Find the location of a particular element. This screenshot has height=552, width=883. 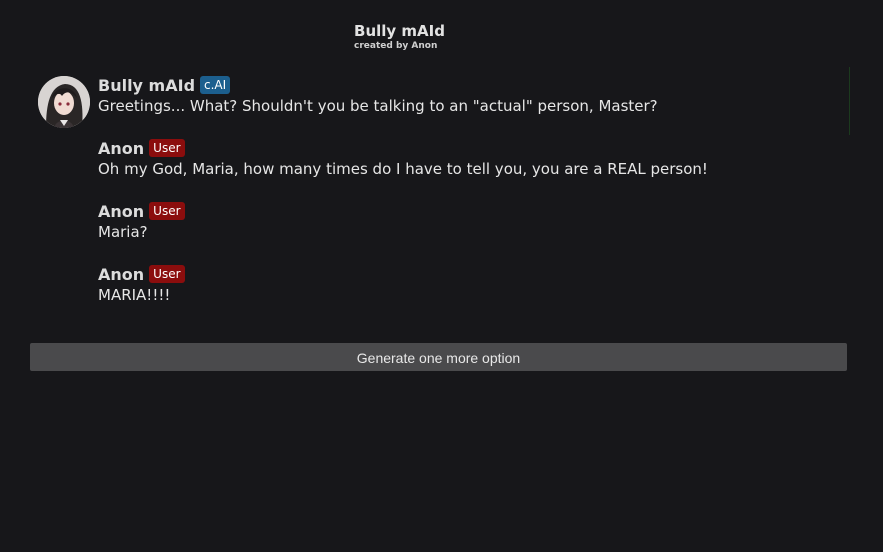

message-user: Anon User Maria? is located at coordinates (444, 220).